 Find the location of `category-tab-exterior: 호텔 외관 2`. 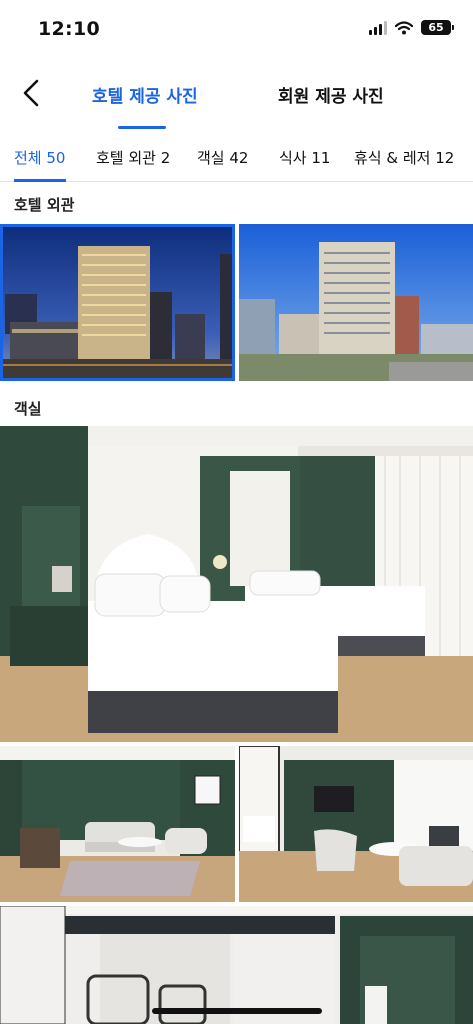

category-tab-exterior: 호텔 외관 2 is located at coordinates (133, 157).